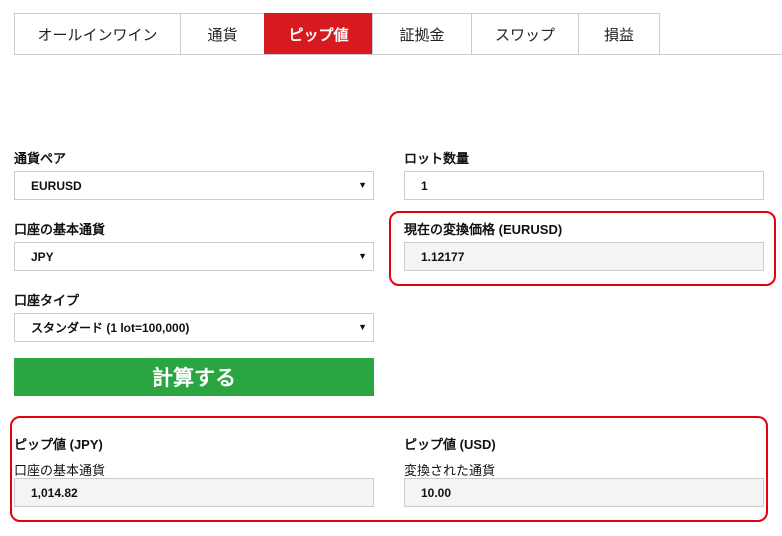  What do you see at coordinates (97, 33) in the screenshot?
I see `tab-all-in-one: オールインワイン` at bounding box center [97, 33].